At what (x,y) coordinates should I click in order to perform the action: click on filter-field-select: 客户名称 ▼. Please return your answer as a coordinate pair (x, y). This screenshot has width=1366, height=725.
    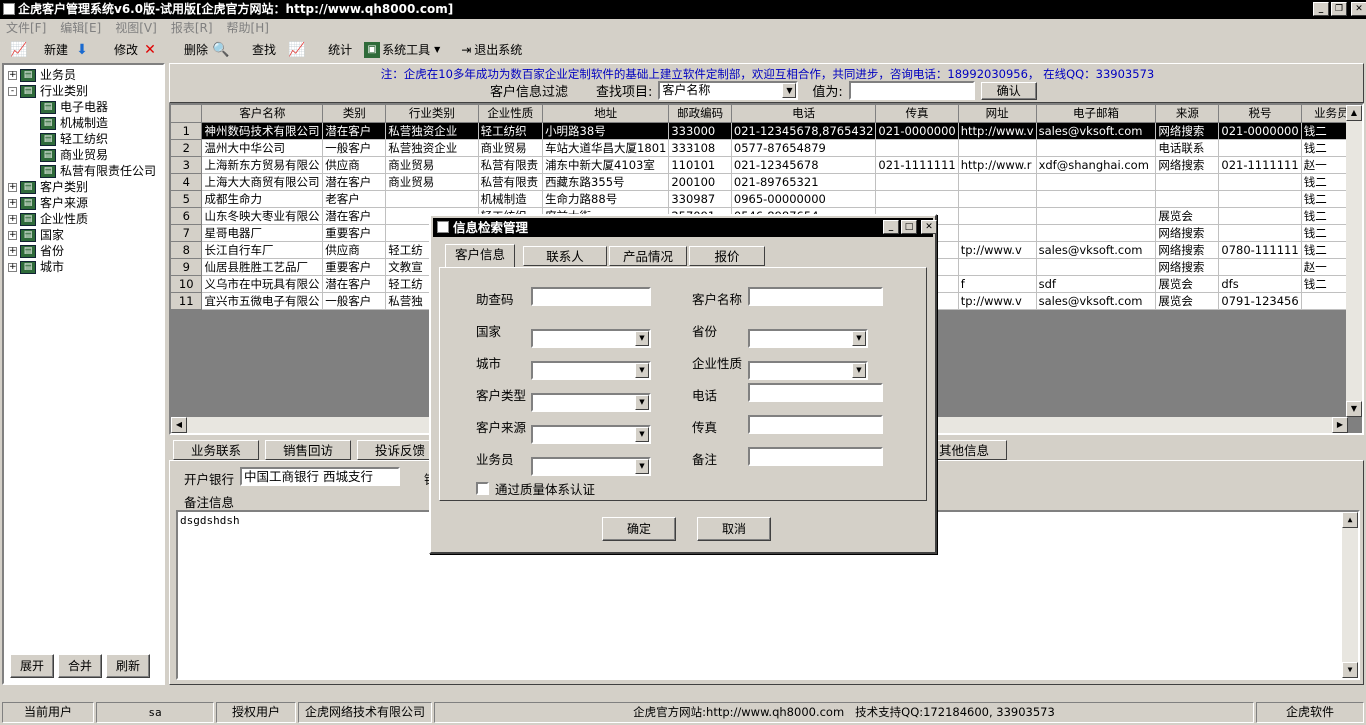
    Looking at the image, I should click on (728, 90).